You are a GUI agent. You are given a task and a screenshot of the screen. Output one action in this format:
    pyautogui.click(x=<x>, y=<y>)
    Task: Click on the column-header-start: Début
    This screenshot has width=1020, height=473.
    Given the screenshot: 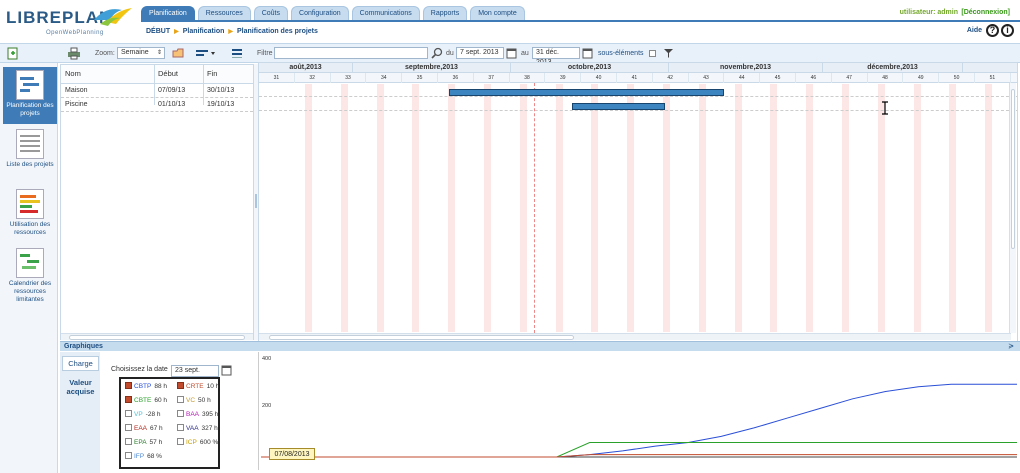 What is the action you would take?
    pyautogui.click(x=168, y=73)
    